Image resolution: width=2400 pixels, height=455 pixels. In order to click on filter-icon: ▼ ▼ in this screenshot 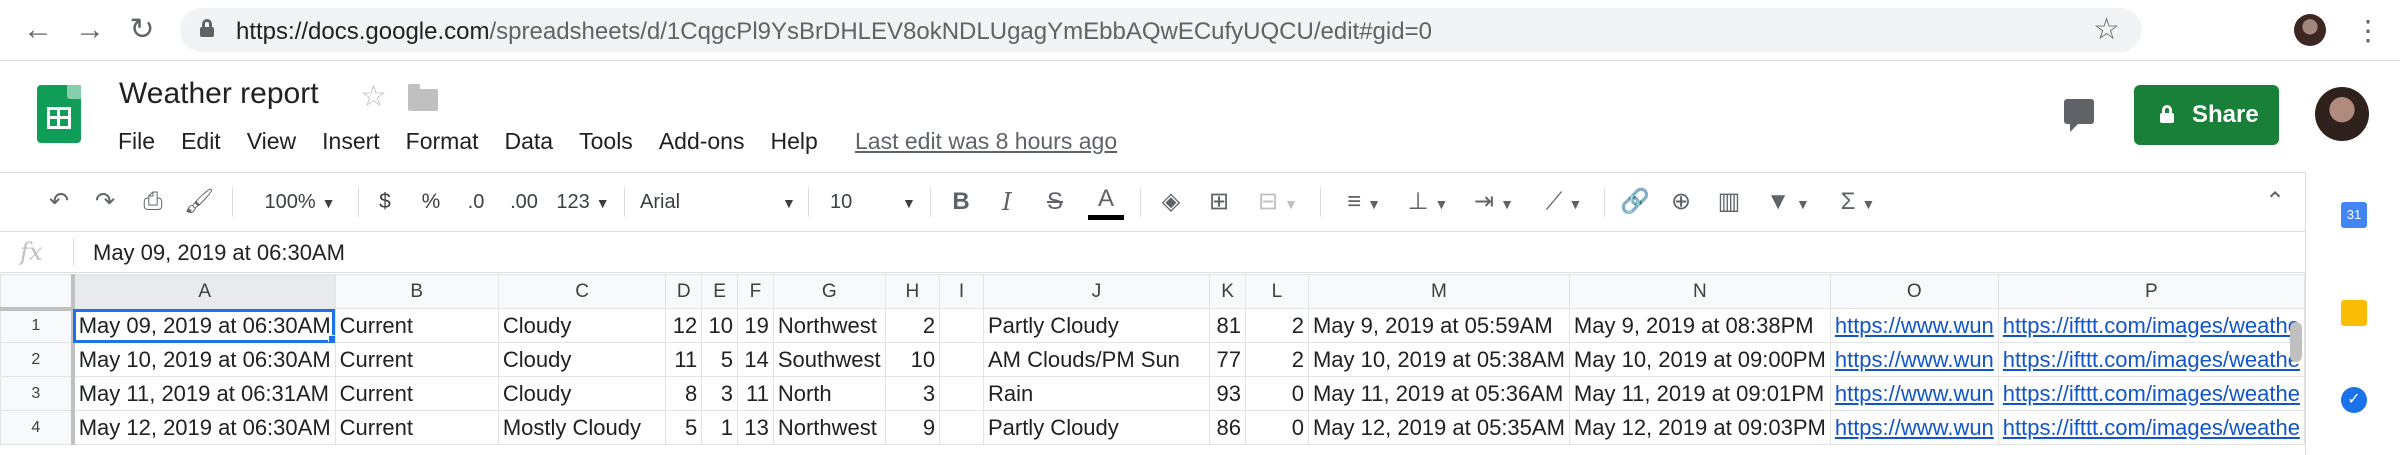, I will do `click(1788, 202)`.